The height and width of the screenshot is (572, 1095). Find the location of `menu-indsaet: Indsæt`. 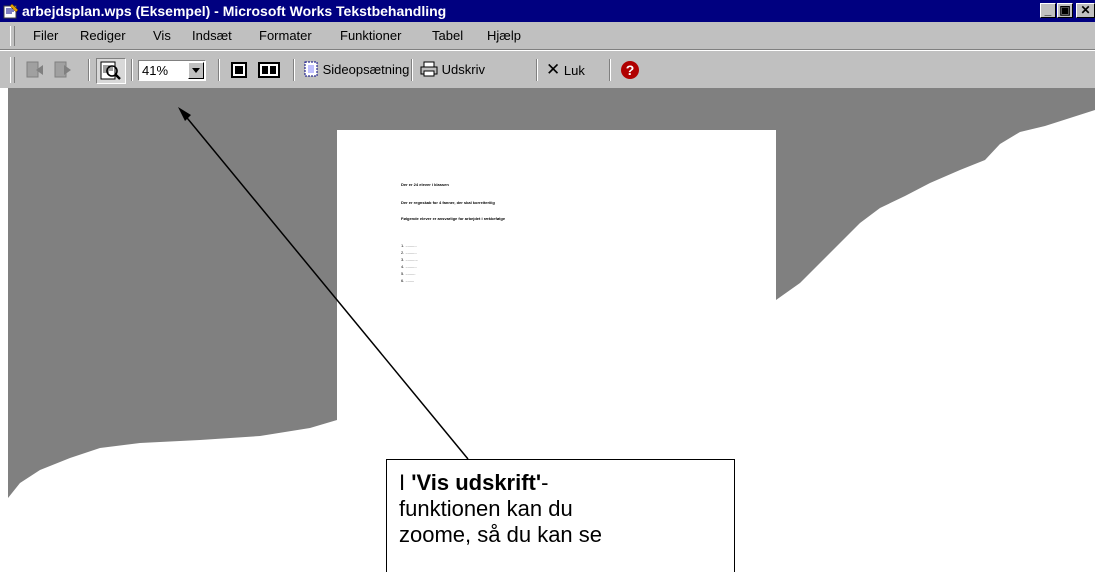

menu-indsaet: Indsæt is located at coordinates (212, 36).